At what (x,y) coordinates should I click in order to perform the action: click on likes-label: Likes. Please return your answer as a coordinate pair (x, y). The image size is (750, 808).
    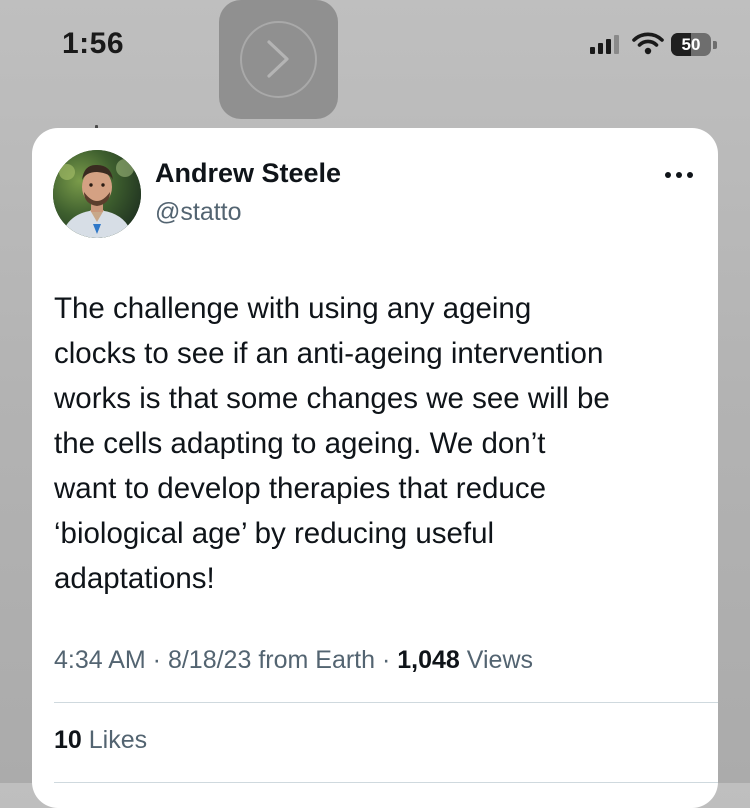
    Looking at the image, I should click on (114, 740).